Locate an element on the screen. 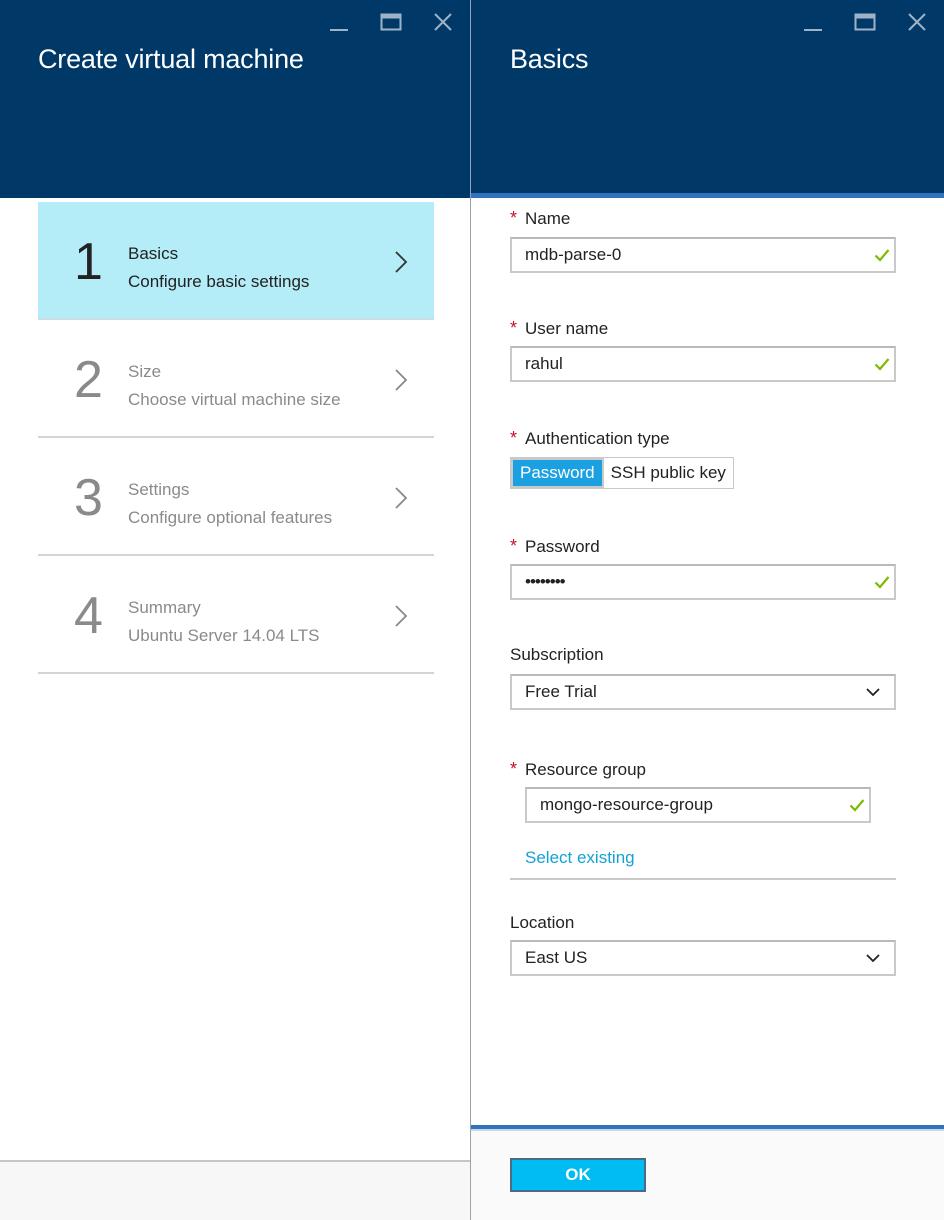 The image size is (944, 1220). location-dropdown: East US is located at coordinates (703, 958).